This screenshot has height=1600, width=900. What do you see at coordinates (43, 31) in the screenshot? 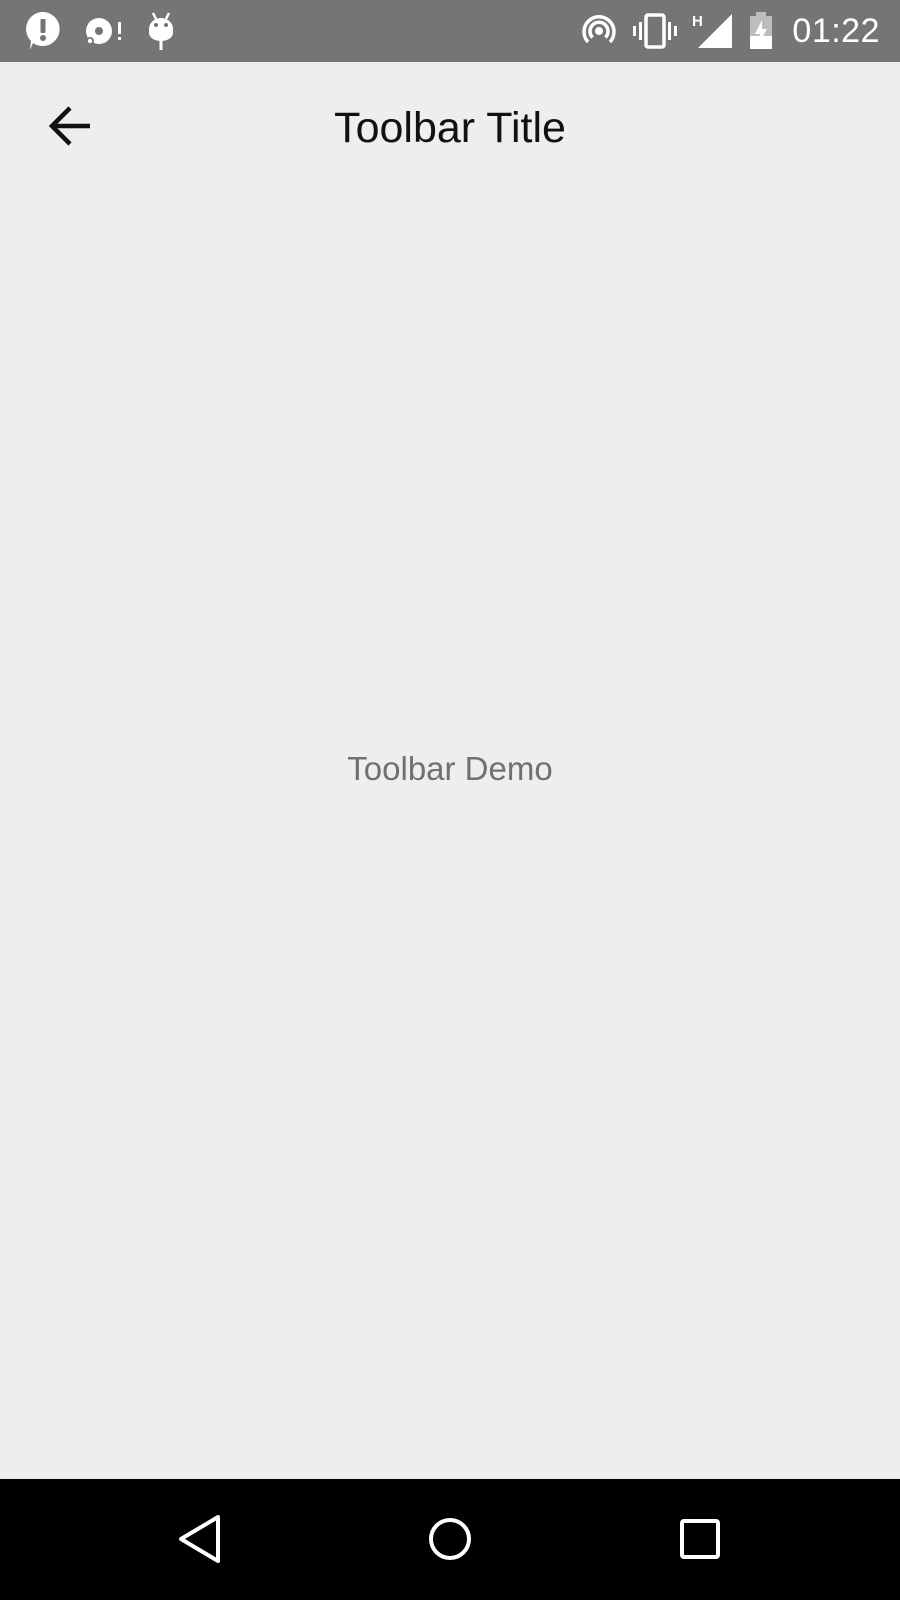
I see `alert-bubble-icon` at bounding box center [43, 31].